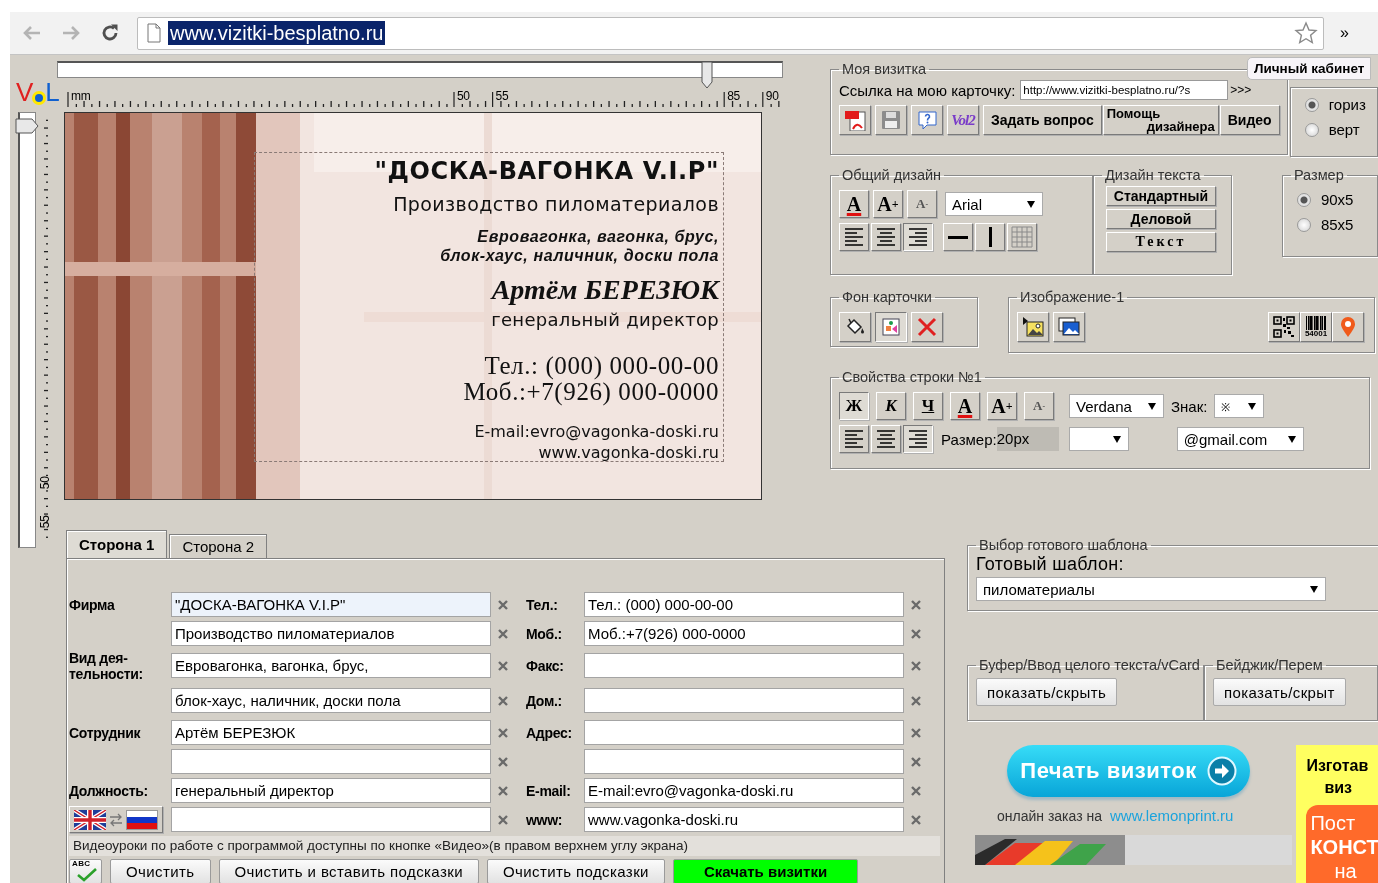 The height and width of the screenshot is (883, 1378). Describe the element at coordinates (1239, 406) in the screenshot. I see `dropdown: ※` at that location.